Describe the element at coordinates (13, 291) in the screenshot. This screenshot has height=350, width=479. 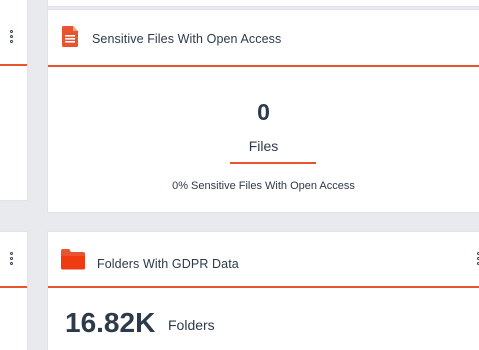
I see `partial-card-left-bottom` at that location.